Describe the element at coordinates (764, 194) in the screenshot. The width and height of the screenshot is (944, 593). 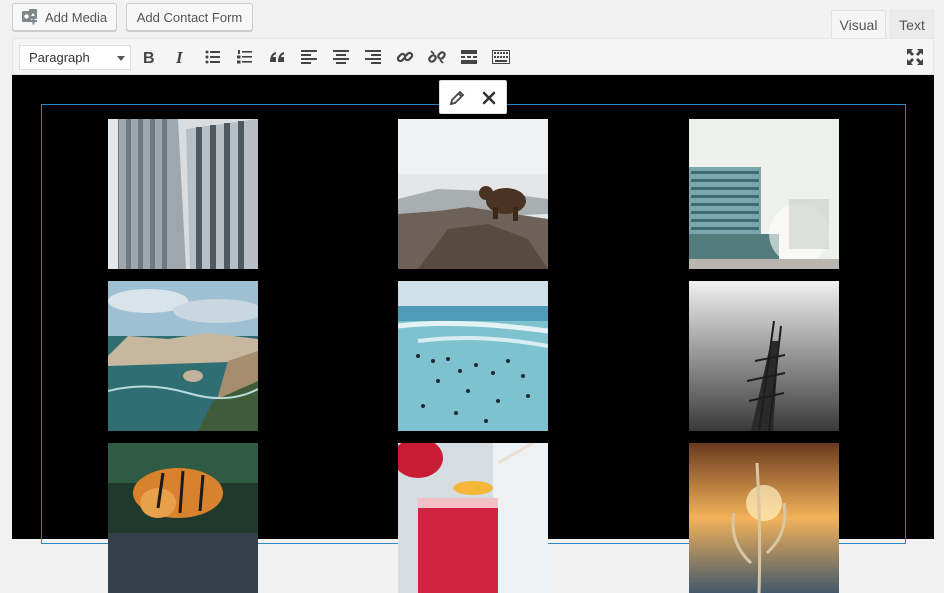
I see `gallery-image-beach-building` at that location.